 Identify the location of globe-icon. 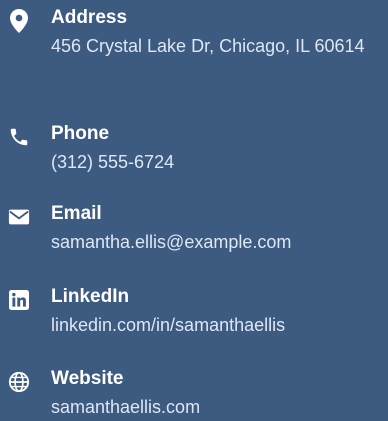
(19, 382).